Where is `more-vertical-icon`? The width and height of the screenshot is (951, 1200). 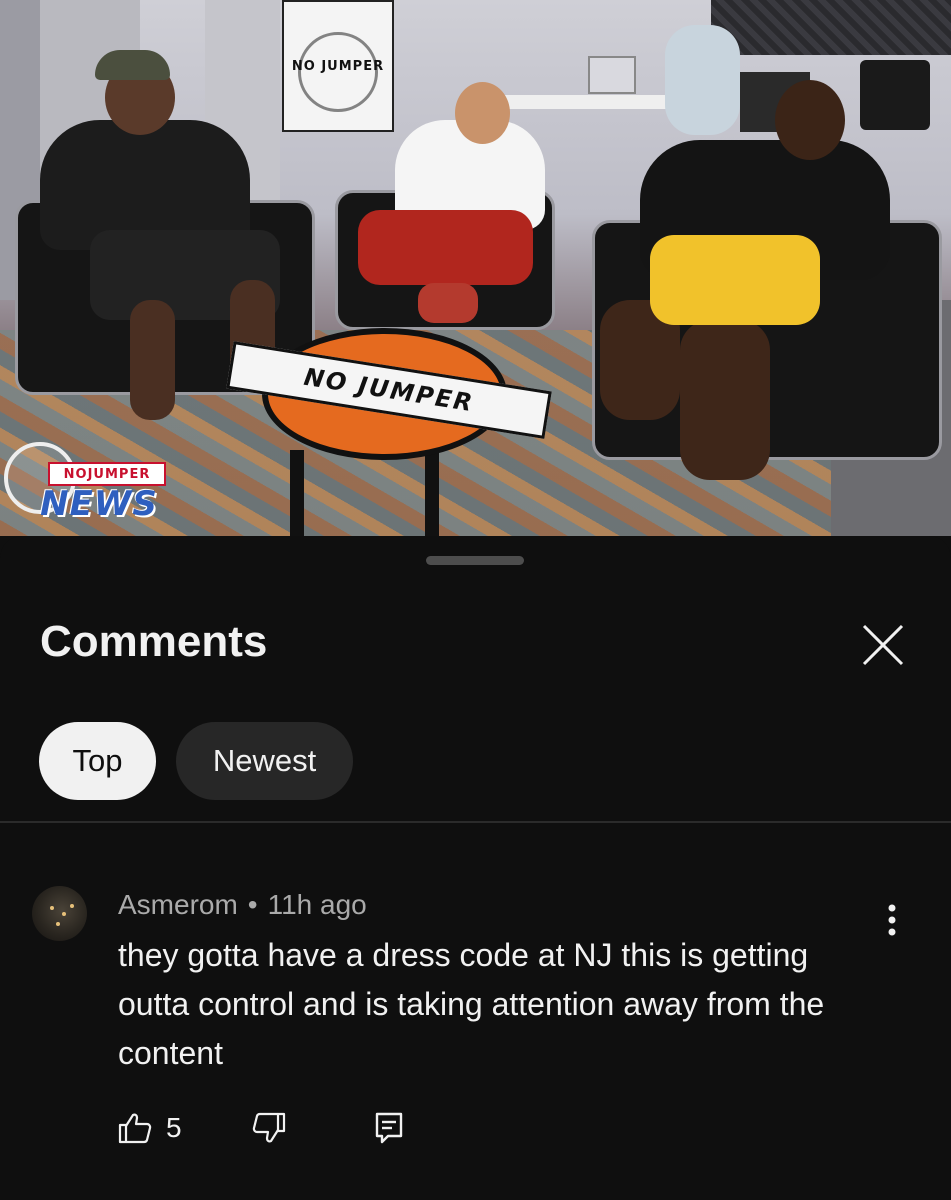 more-vertical-icon is located at coordinates (892, 920).